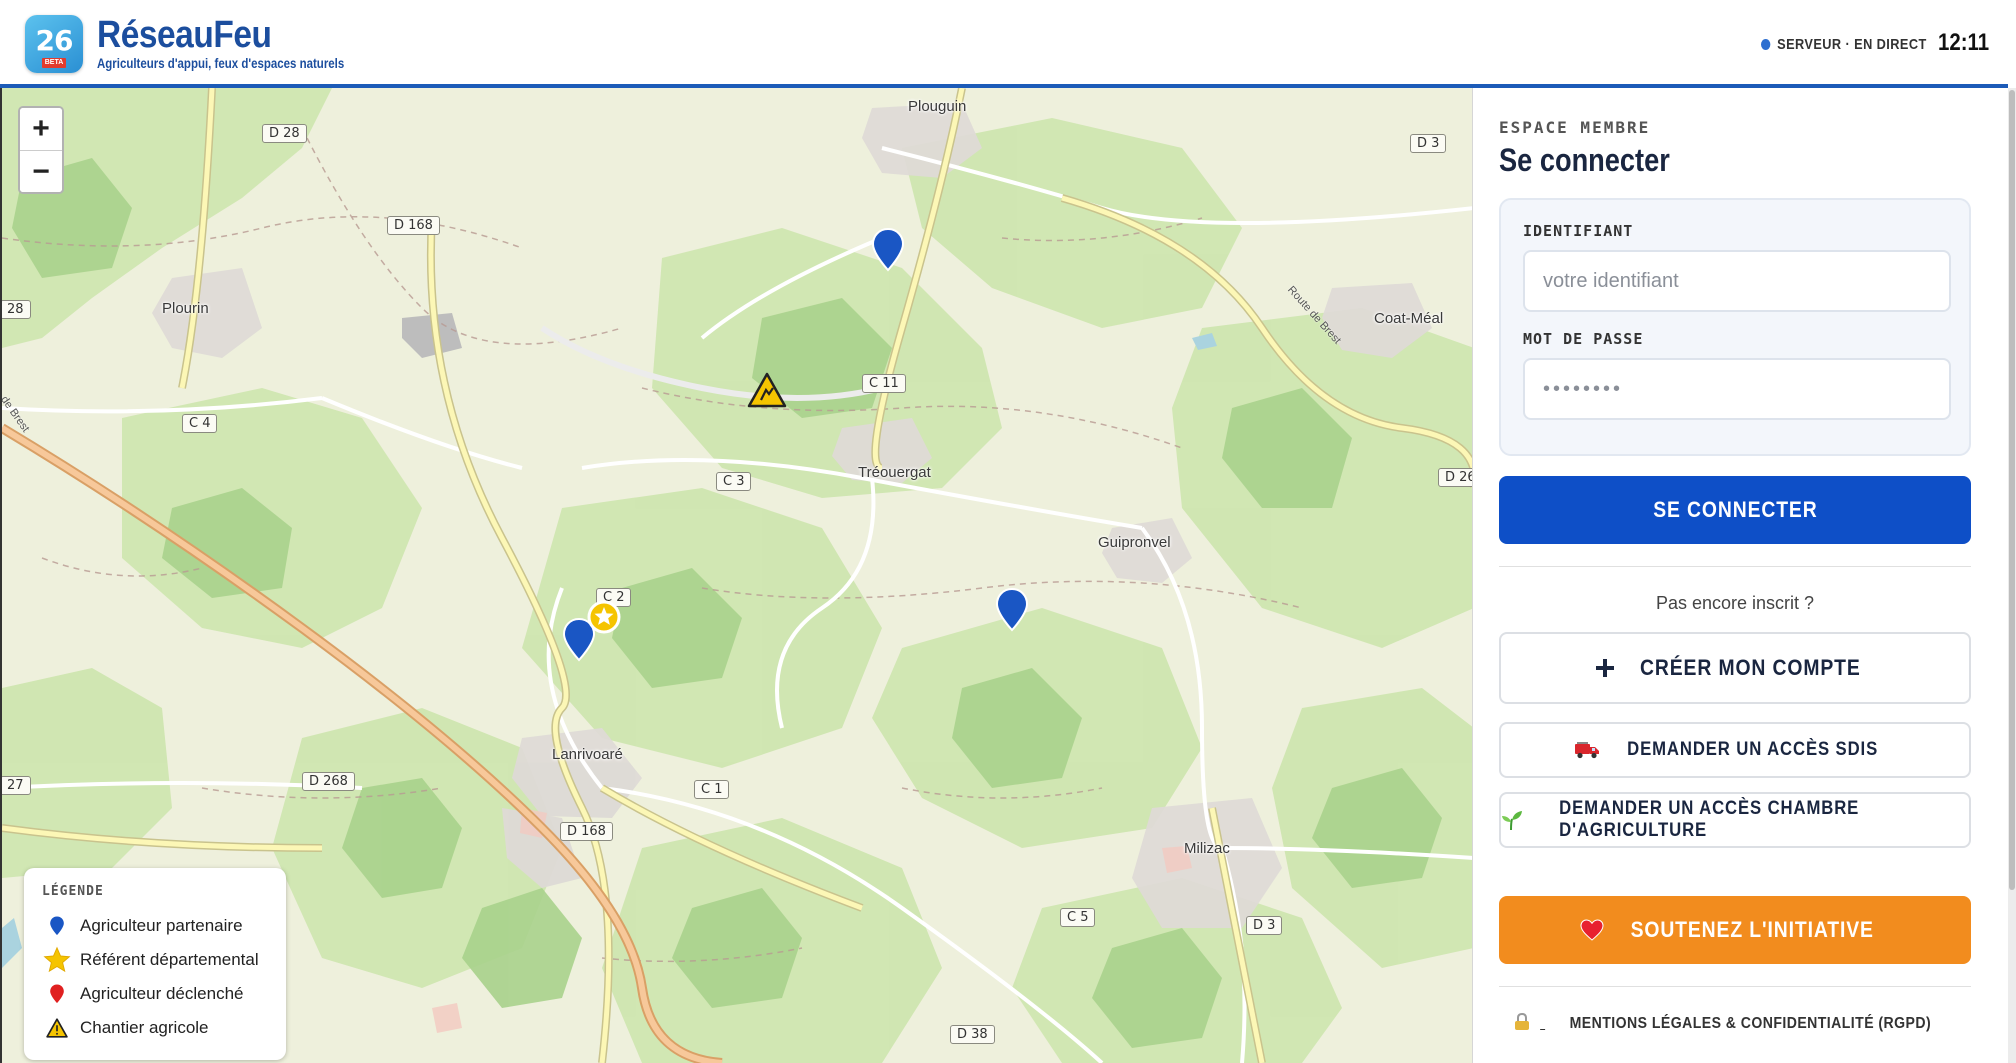 The height and width of the screenshot is (1063, 2016). What do you see at coordinates (1584, 160) in the screenshot?
I see `panel-title: Se connecter` at bounding box center [1584, 160].